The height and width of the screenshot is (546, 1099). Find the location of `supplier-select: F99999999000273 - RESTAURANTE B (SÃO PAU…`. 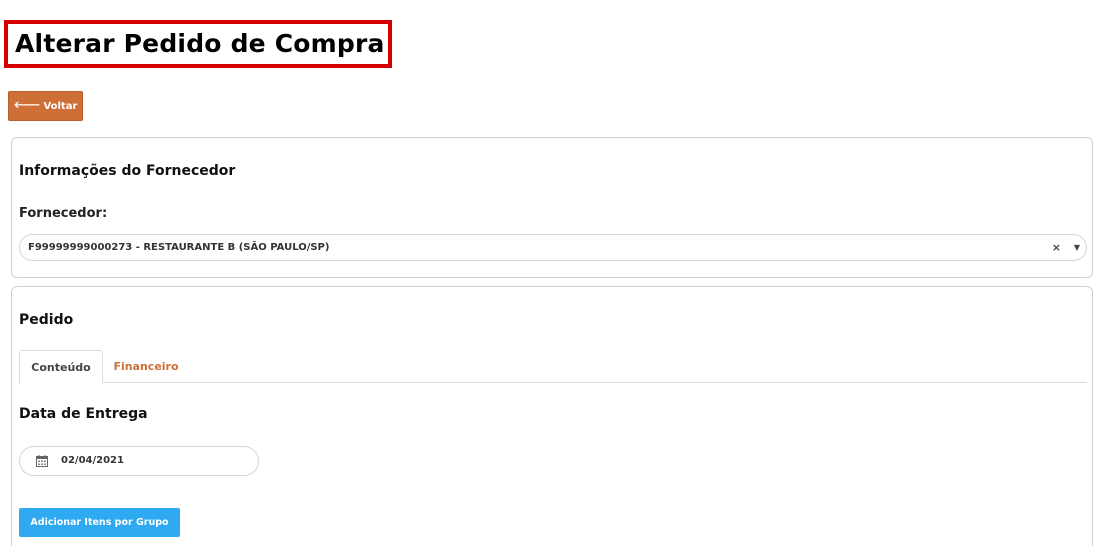

supplier-select: F99999999000273 - RESTAURANTE B (SÃO PAU… is located at coordinates (553, 247).